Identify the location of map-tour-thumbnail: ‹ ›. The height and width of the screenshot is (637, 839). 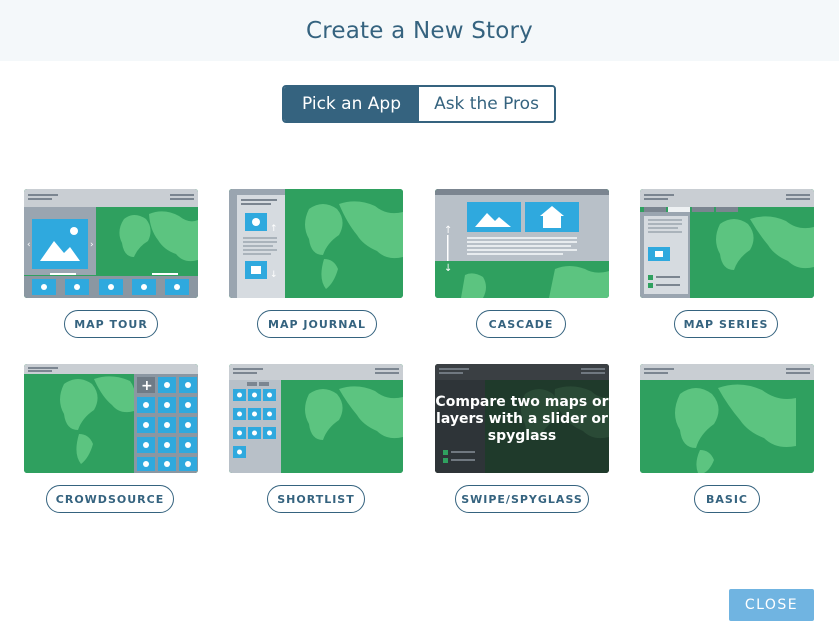
(111, 243).